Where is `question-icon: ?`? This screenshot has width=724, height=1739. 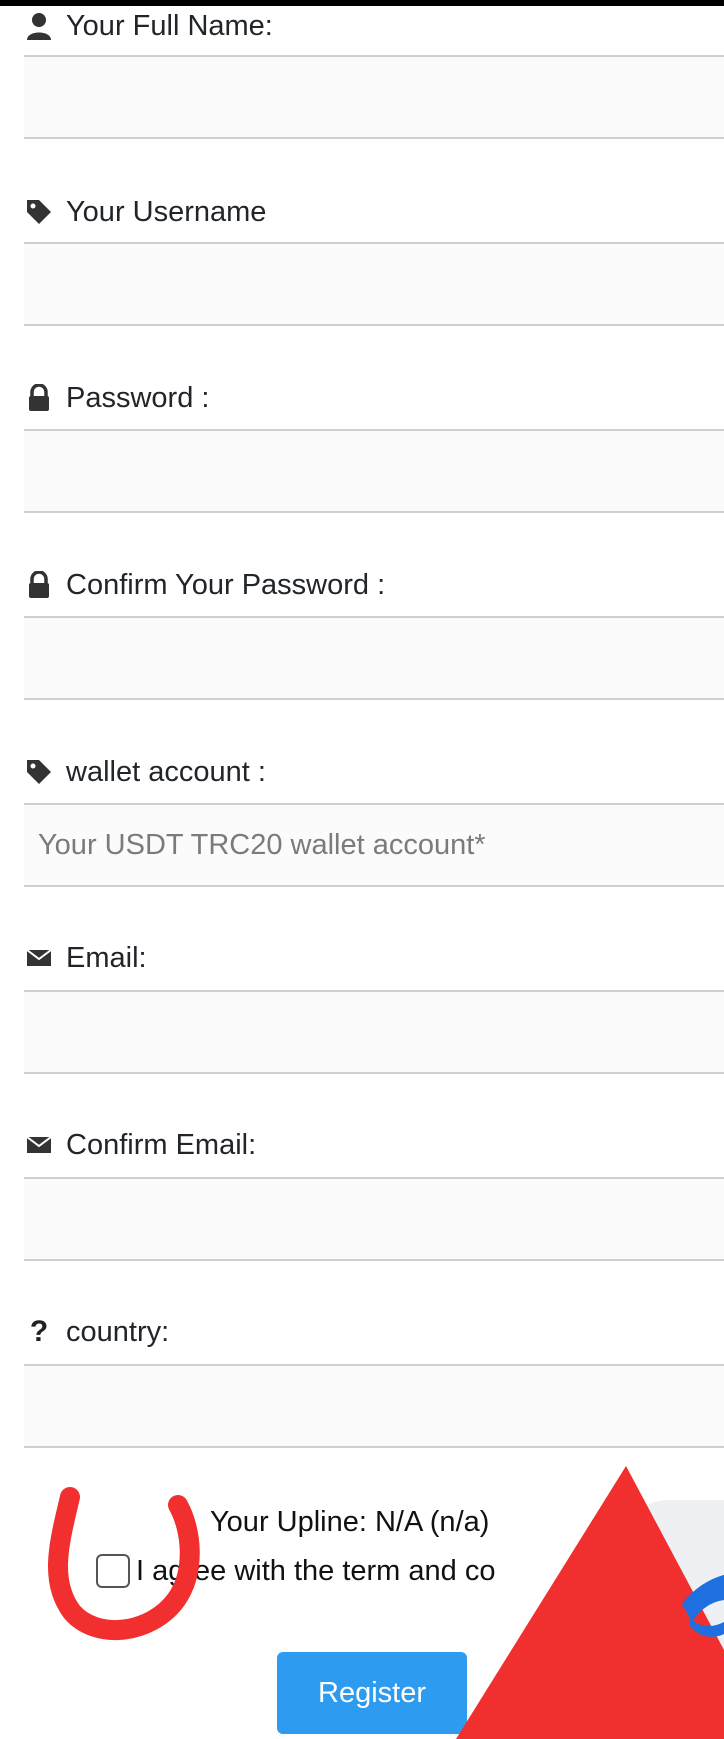
question-icon: ? is located at coordinates (39, 1331).